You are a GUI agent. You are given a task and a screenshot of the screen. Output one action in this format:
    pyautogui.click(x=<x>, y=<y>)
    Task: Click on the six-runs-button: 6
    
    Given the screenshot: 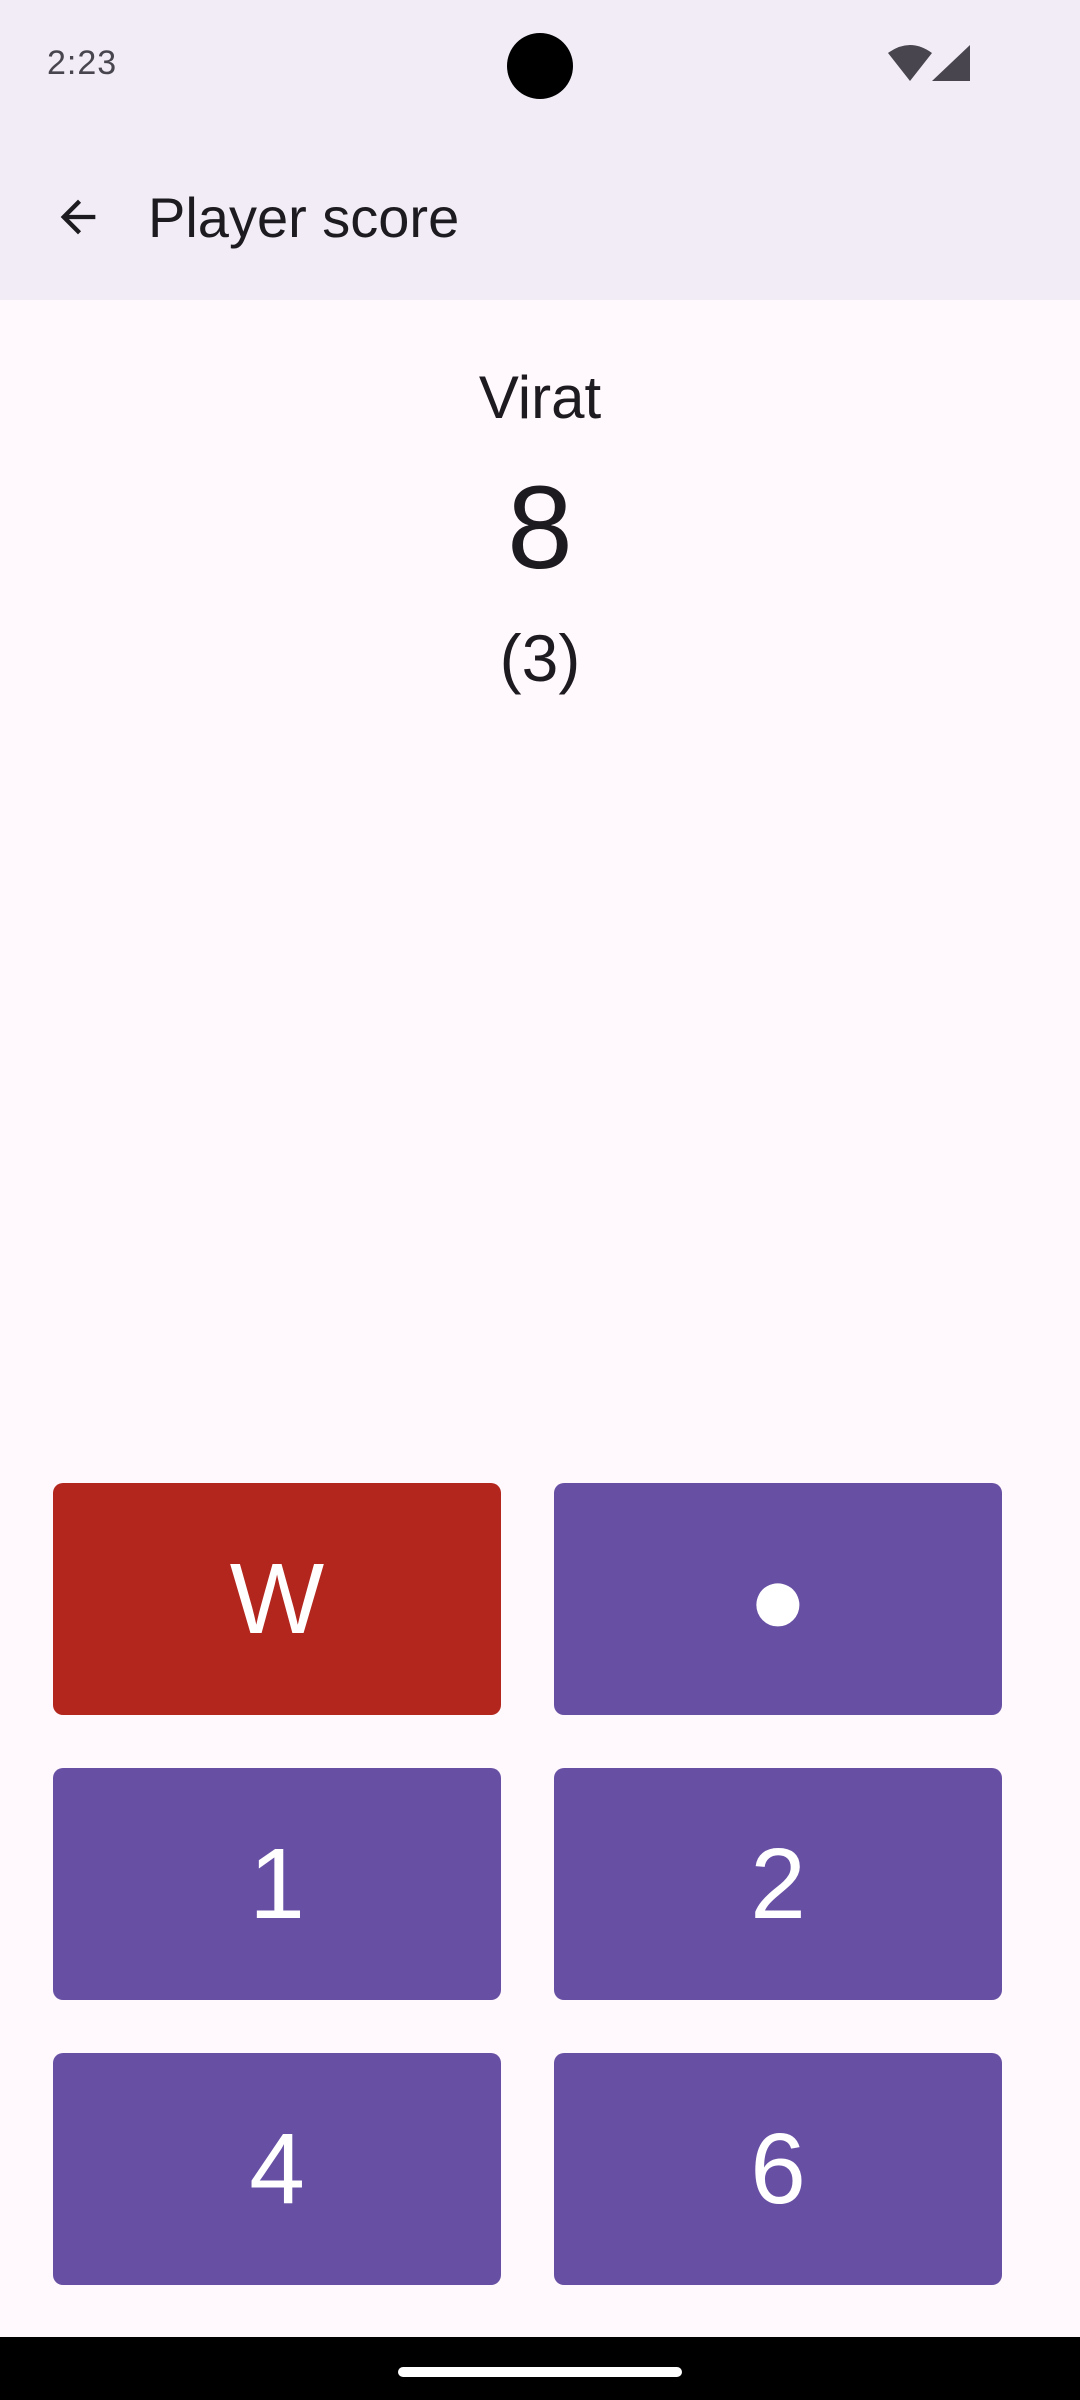 What is the action you would take?
    pyautogui.click(x=778, y=2169)
    